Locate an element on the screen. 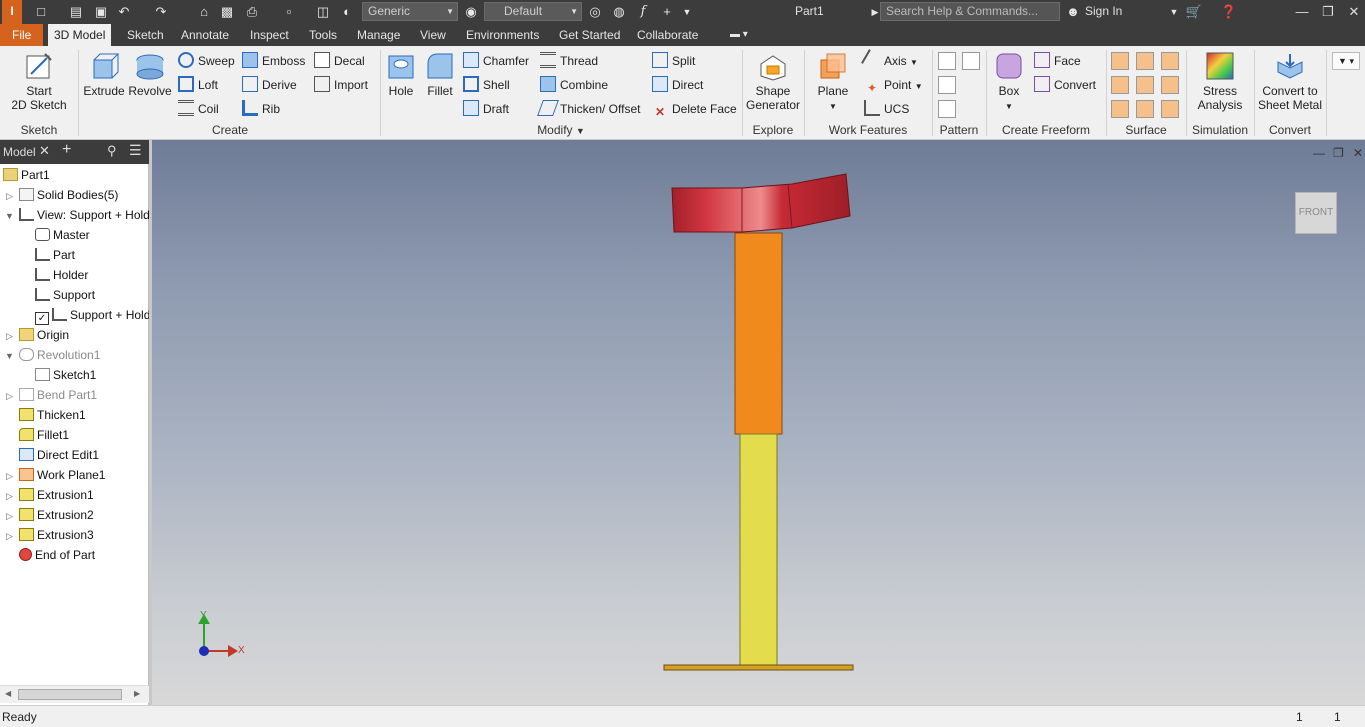 This screenshot has height=727, width=1365. tree-item-end-of-part: End of Part is located at coordinates (57, 555).